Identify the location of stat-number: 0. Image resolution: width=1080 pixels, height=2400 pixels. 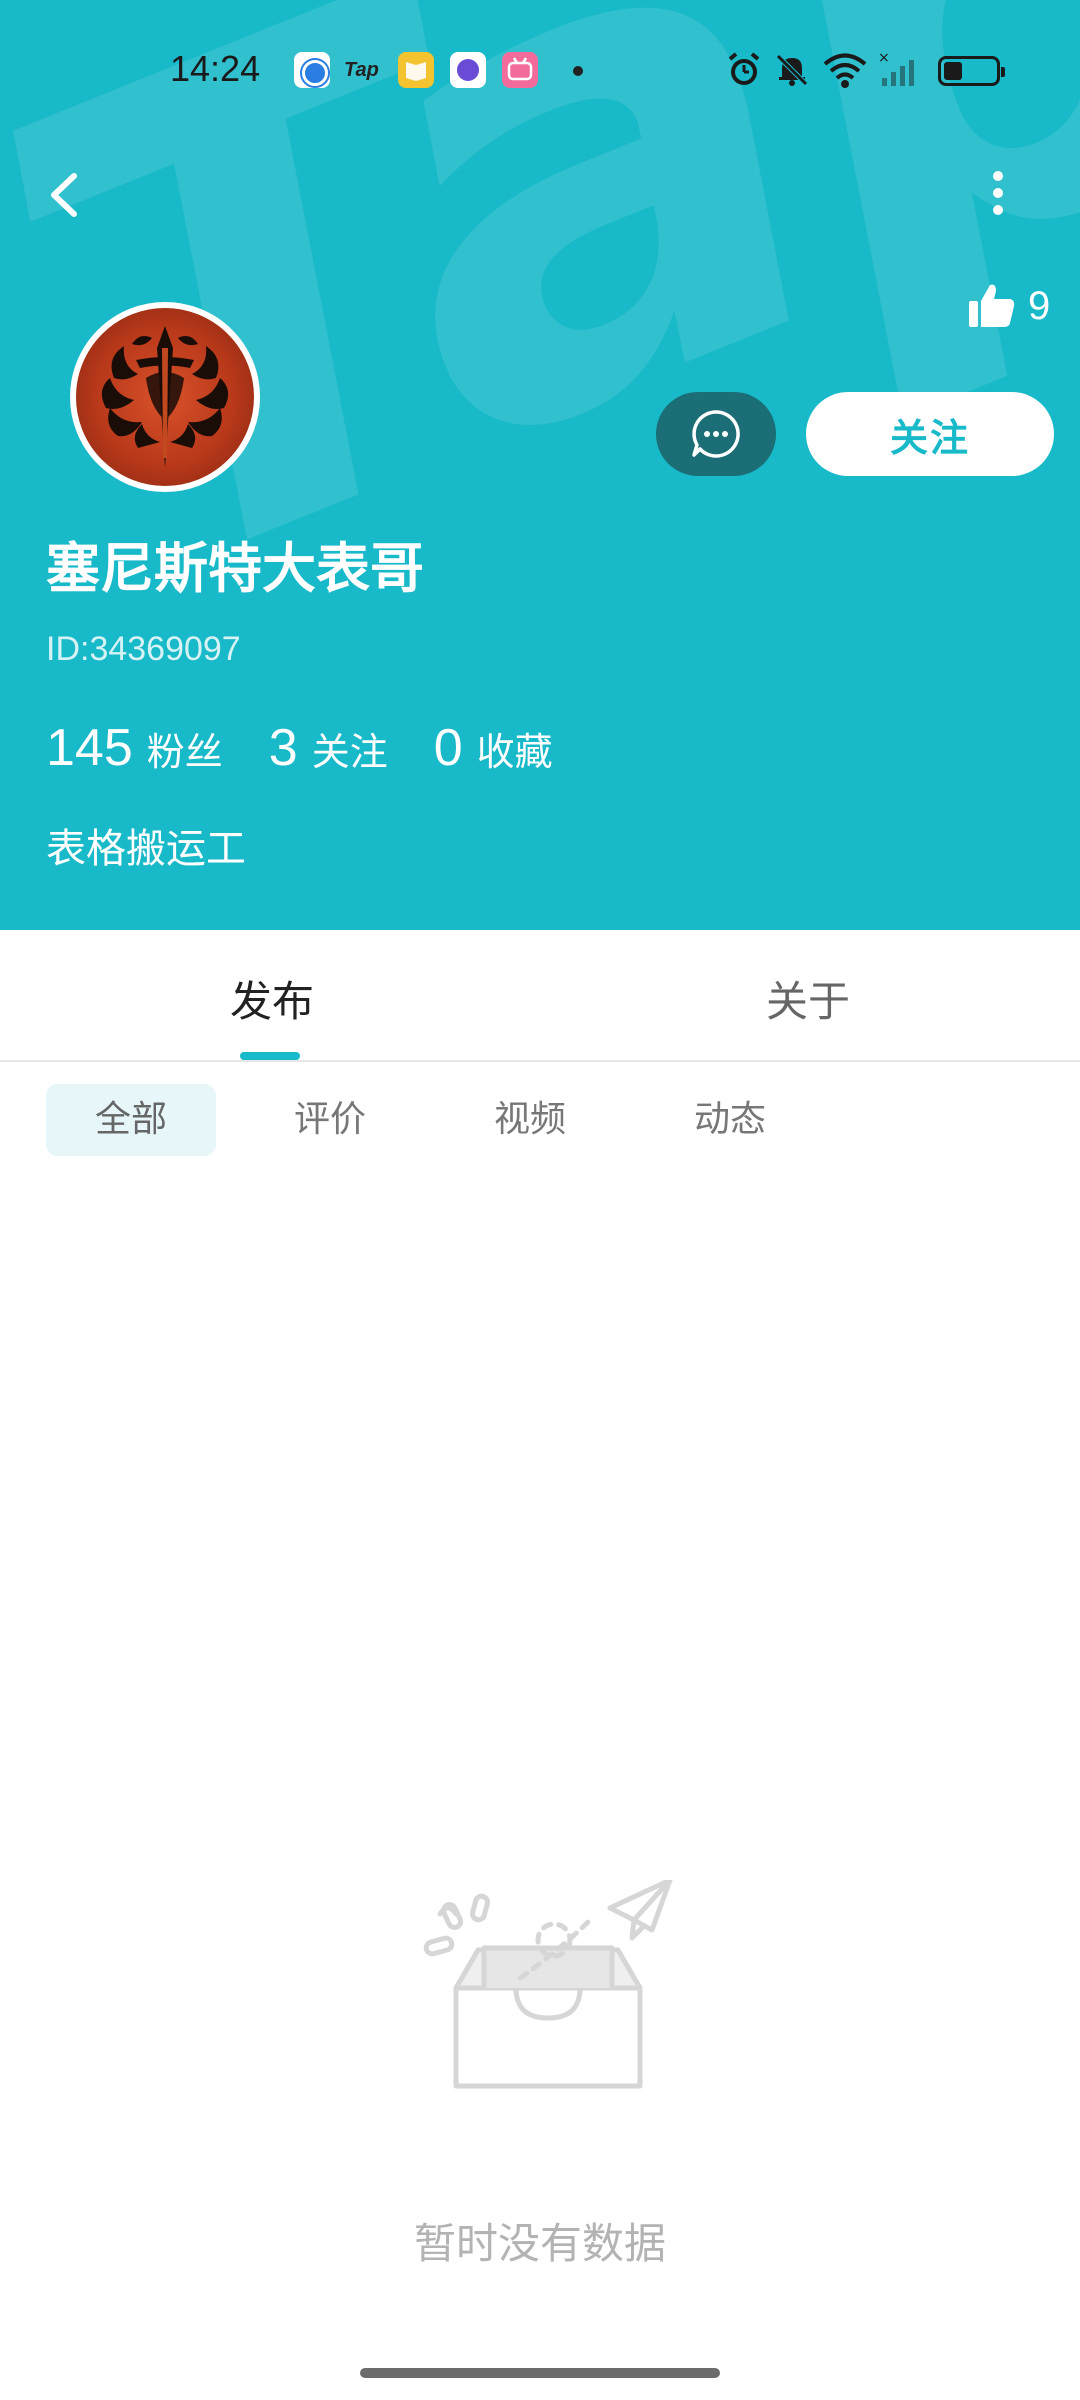
(448, 748).